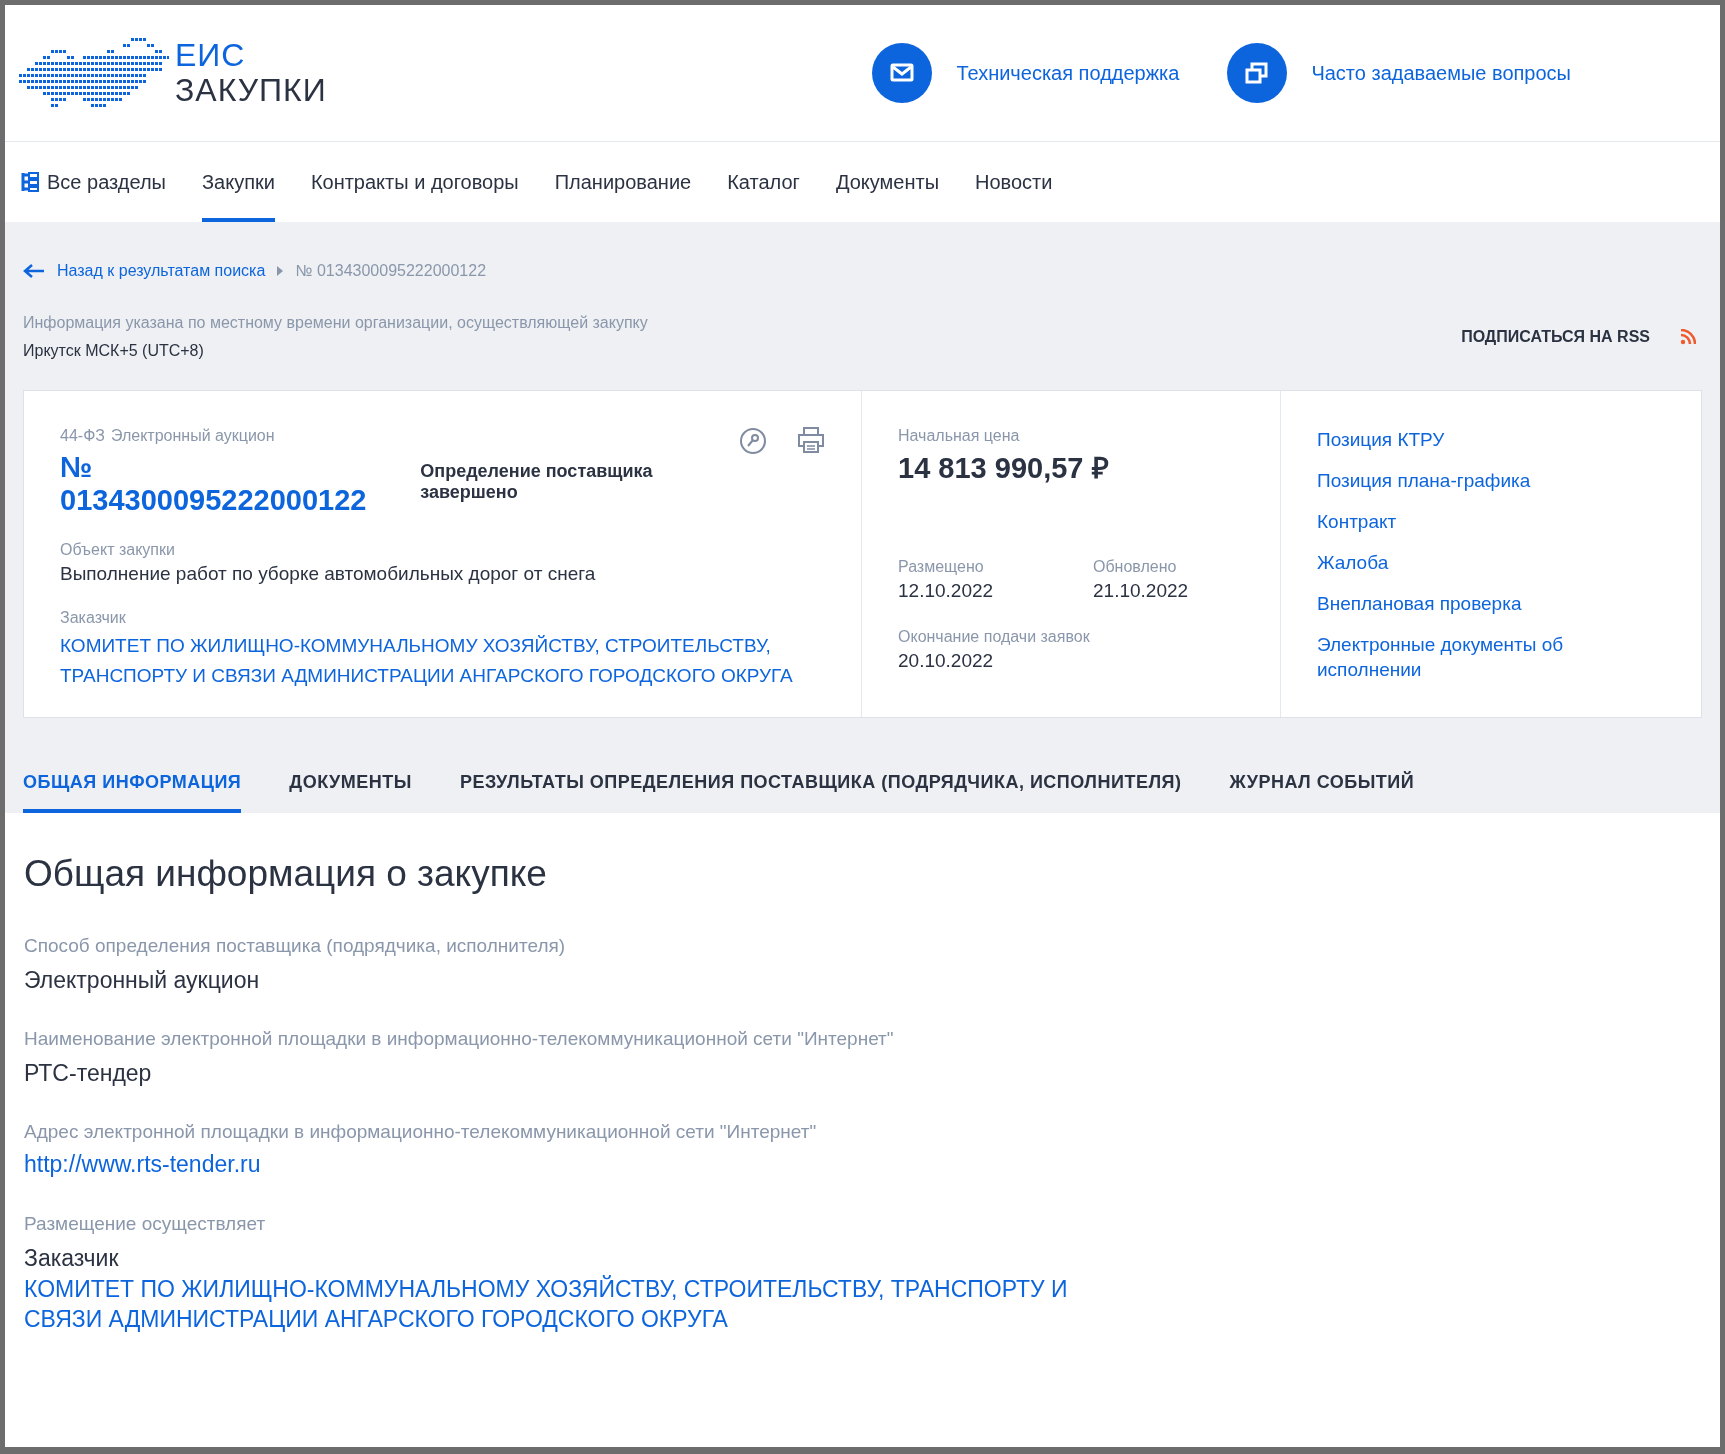 The height and width of the screenshot is (1454, 1725). Describe the element at coordinates (763, 182) in the screenshot. I see `nav-tab: Каталог` at that location.